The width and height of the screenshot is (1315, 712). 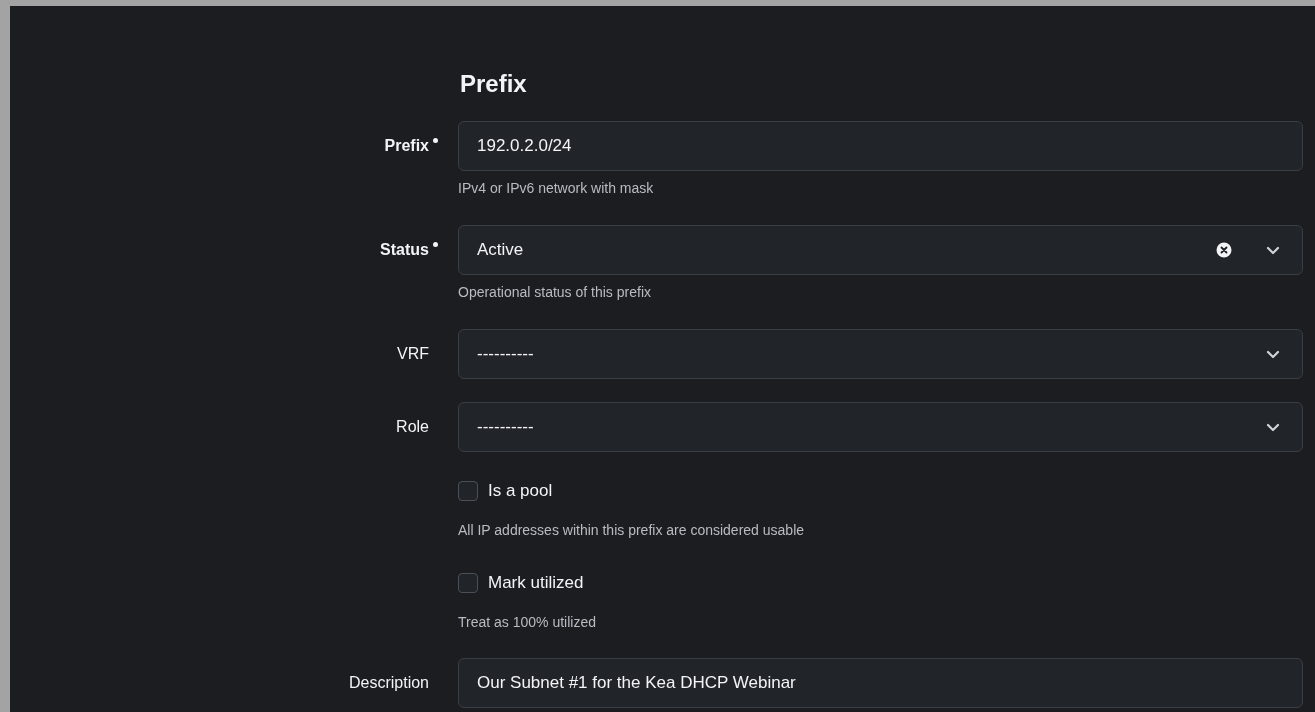 What do you see at coordinates (631, 530) in the screenshot?
I see `help-text: All IP addresses within this prefix are considered usable` at bounding box center [631, 530].